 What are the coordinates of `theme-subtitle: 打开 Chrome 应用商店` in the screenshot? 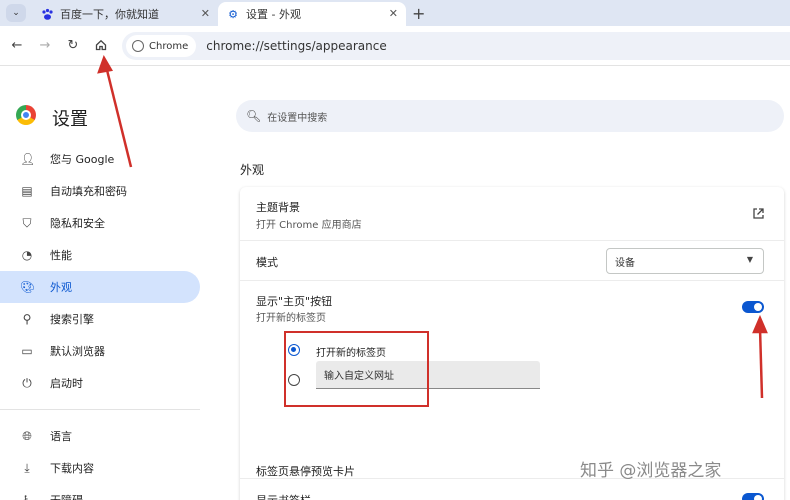 It's located at (309, 225).